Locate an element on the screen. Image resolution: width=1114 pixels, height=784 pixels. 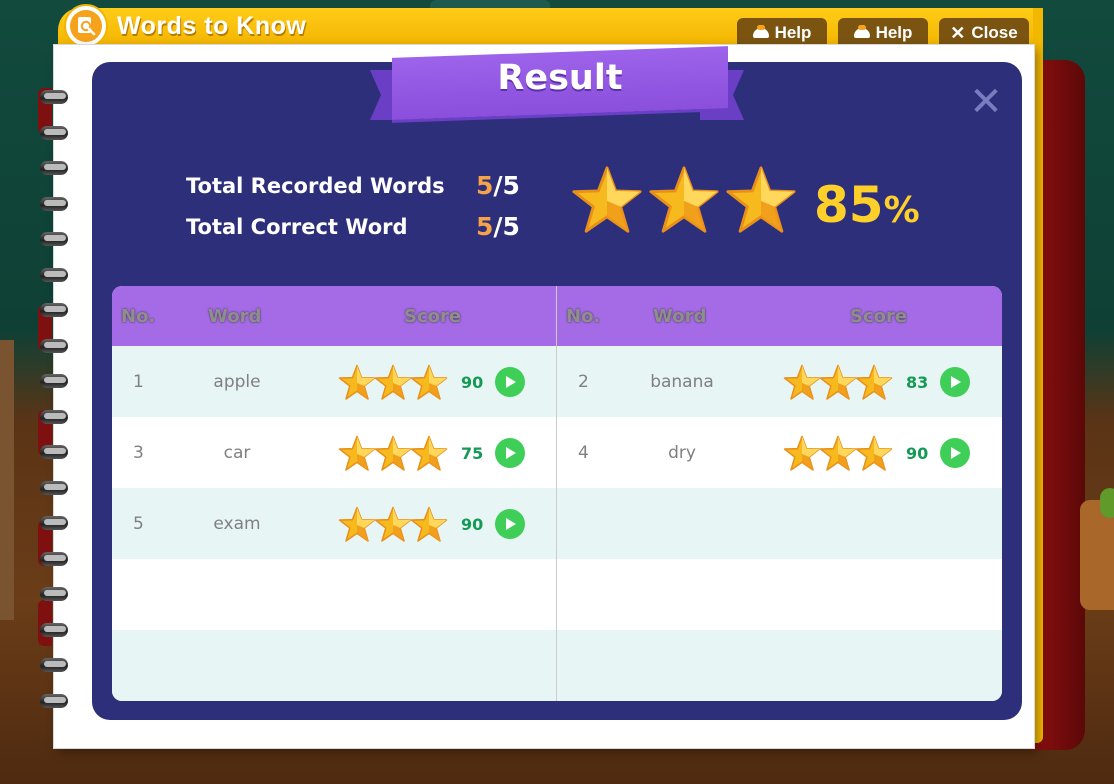
total-correct-label: Total Correct Word is located at coordinates (297, 227).